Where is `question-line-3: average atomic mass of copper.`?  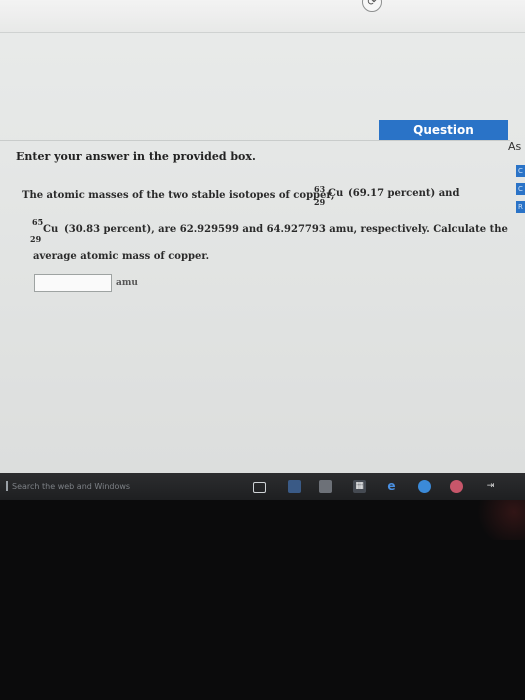 question-line-3: average atomic mass of copper. is located at coordinates (121, 256).